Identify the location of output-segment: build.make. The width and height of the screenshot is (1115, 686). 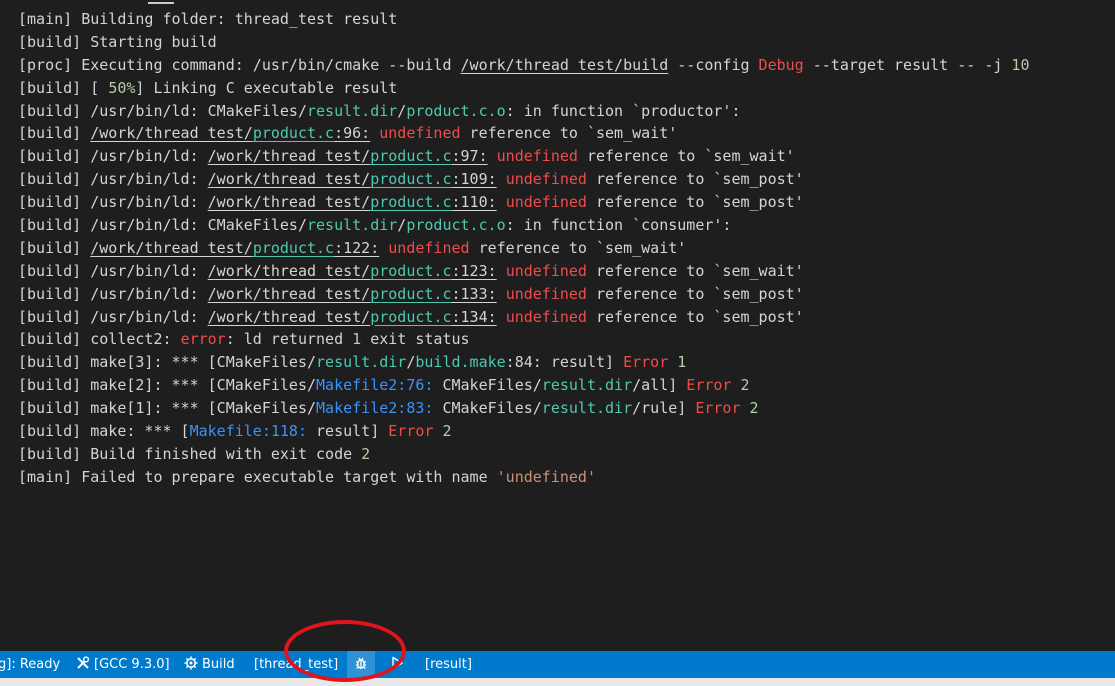
(460, 362).